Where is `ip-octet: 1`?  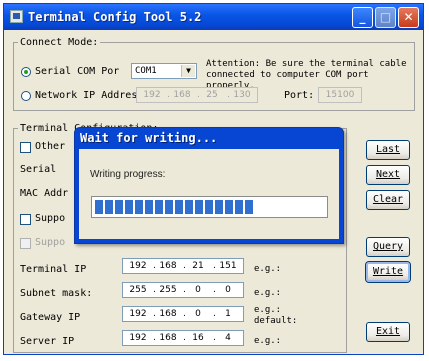 ip-octet: 1 is located at coordinates (228, 314).